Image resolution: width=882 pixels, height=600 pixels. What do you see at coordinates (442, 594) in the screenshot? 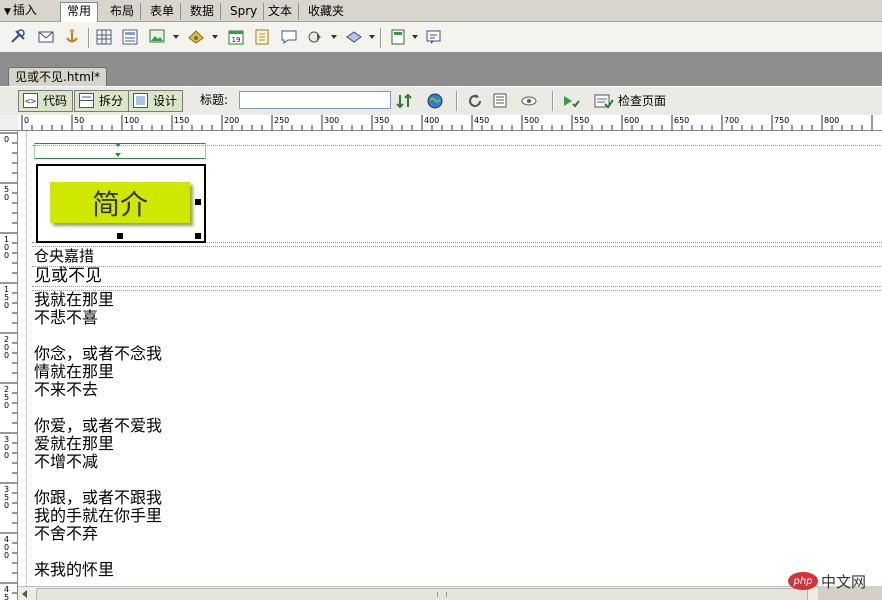
I see `scrollbar-grip-icon` at bounding box center [442, 594].